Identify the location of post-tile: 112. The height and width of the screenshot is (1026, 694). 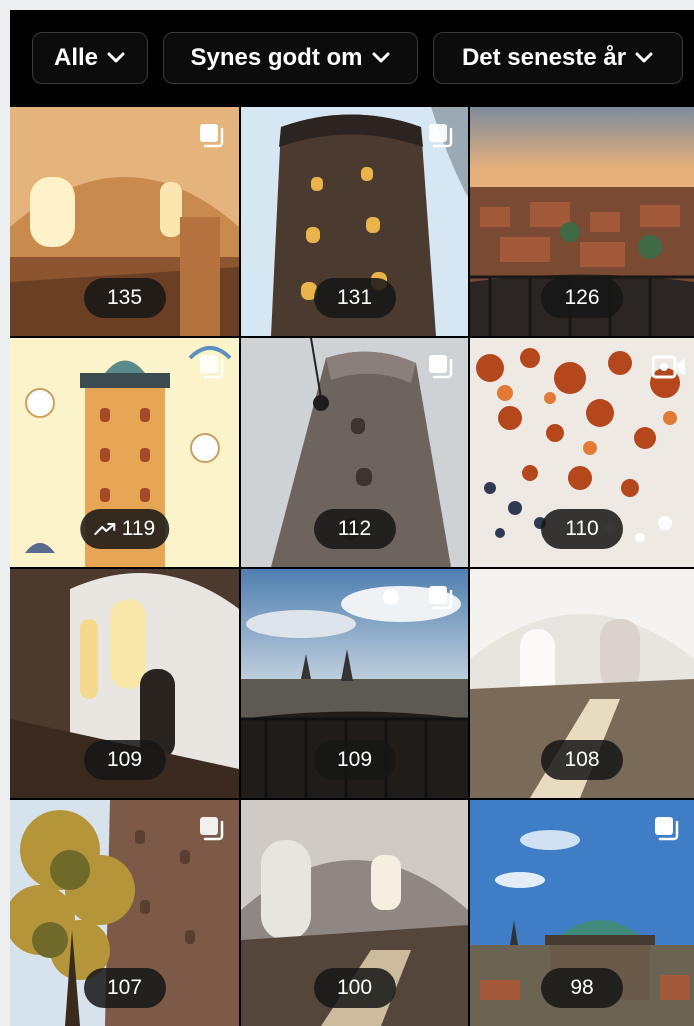
(354, 452).